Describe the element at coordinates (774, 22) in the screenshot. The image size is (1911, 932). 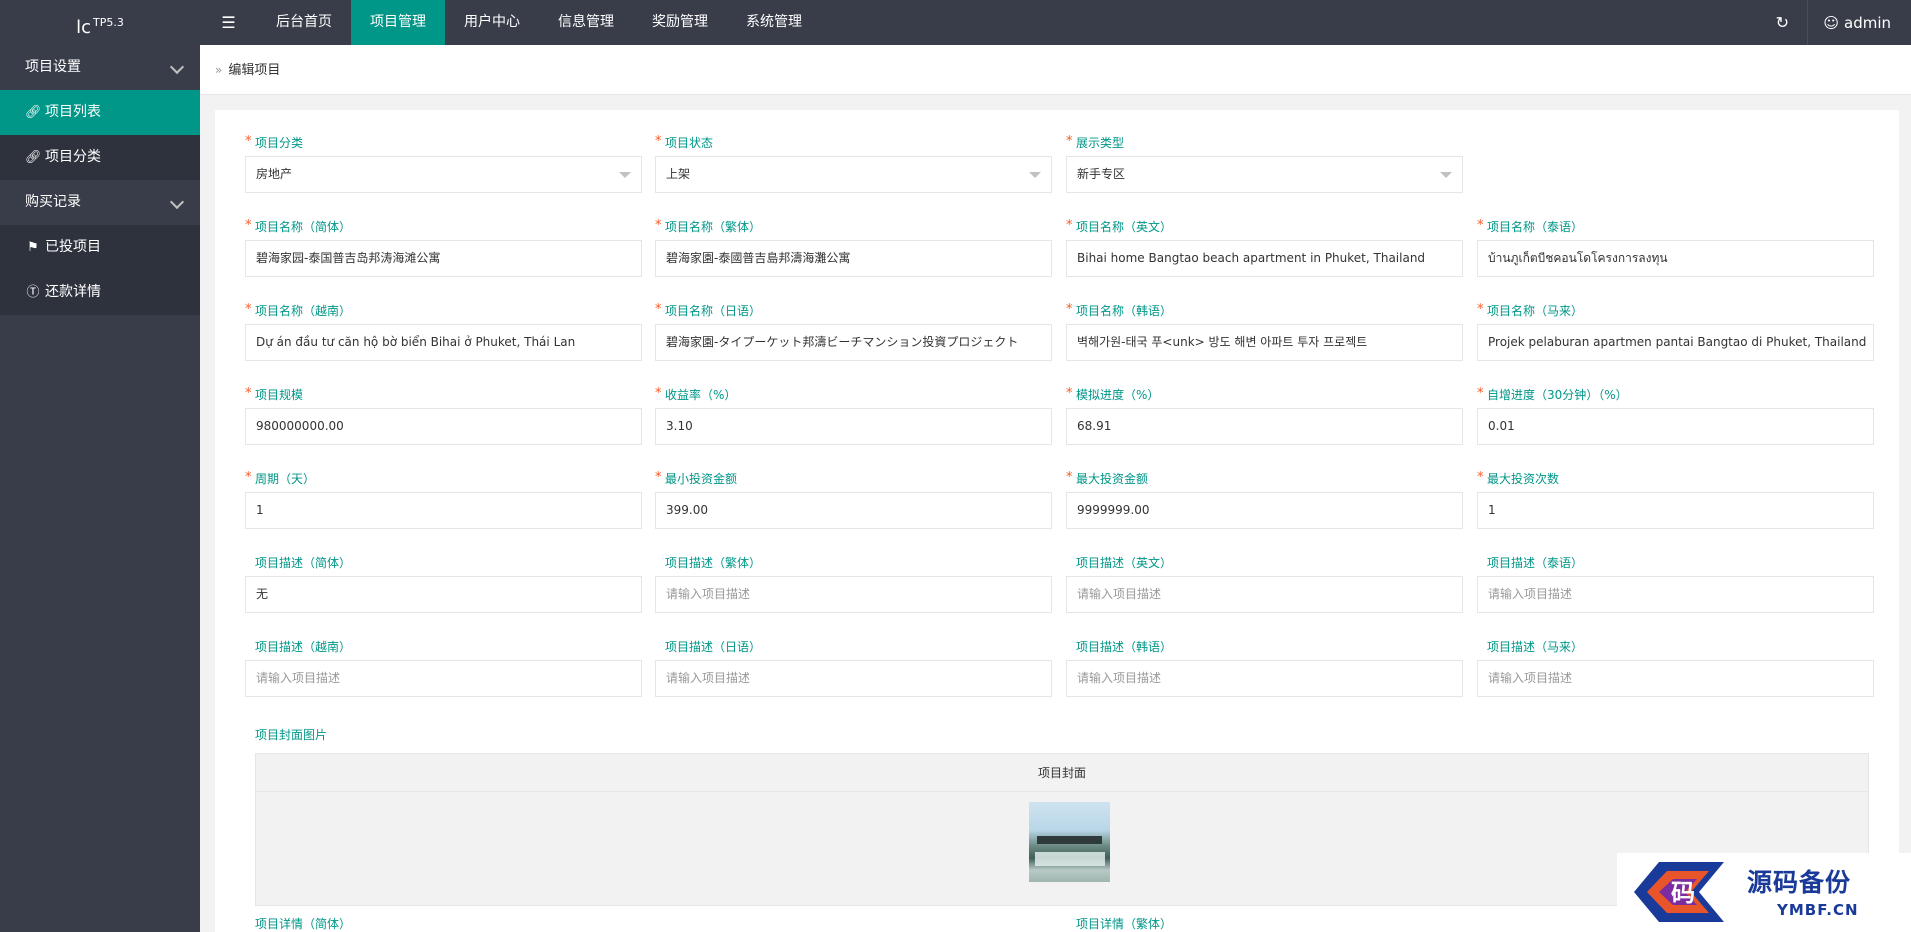
I see `tab-system-management: 系统管理` at that location.